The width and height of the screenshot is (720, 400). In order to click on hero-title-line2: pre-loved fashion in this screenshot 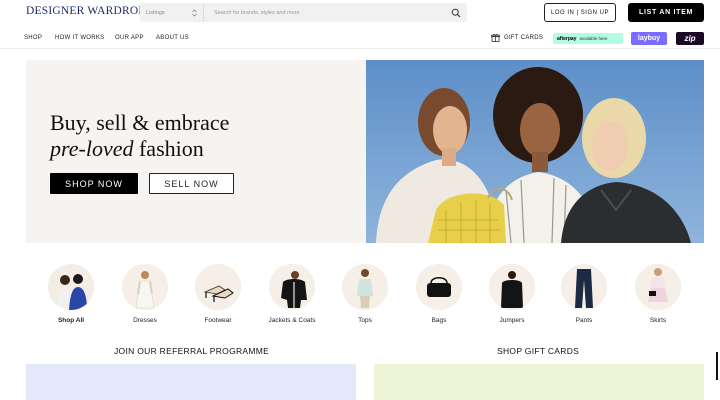, I will do `click(127, 149)`.